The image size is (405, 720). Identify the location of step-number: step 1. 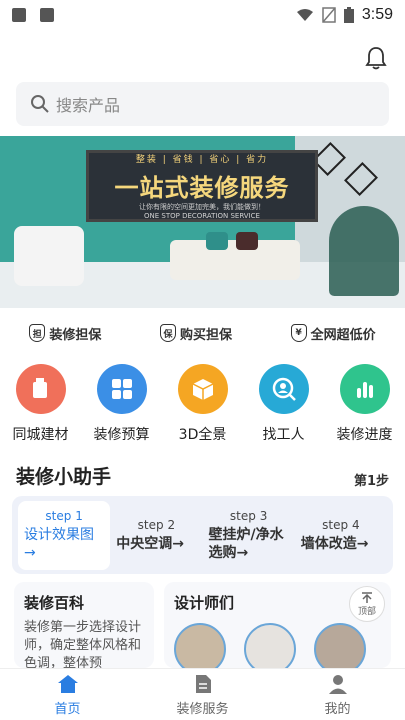
(64, 515).